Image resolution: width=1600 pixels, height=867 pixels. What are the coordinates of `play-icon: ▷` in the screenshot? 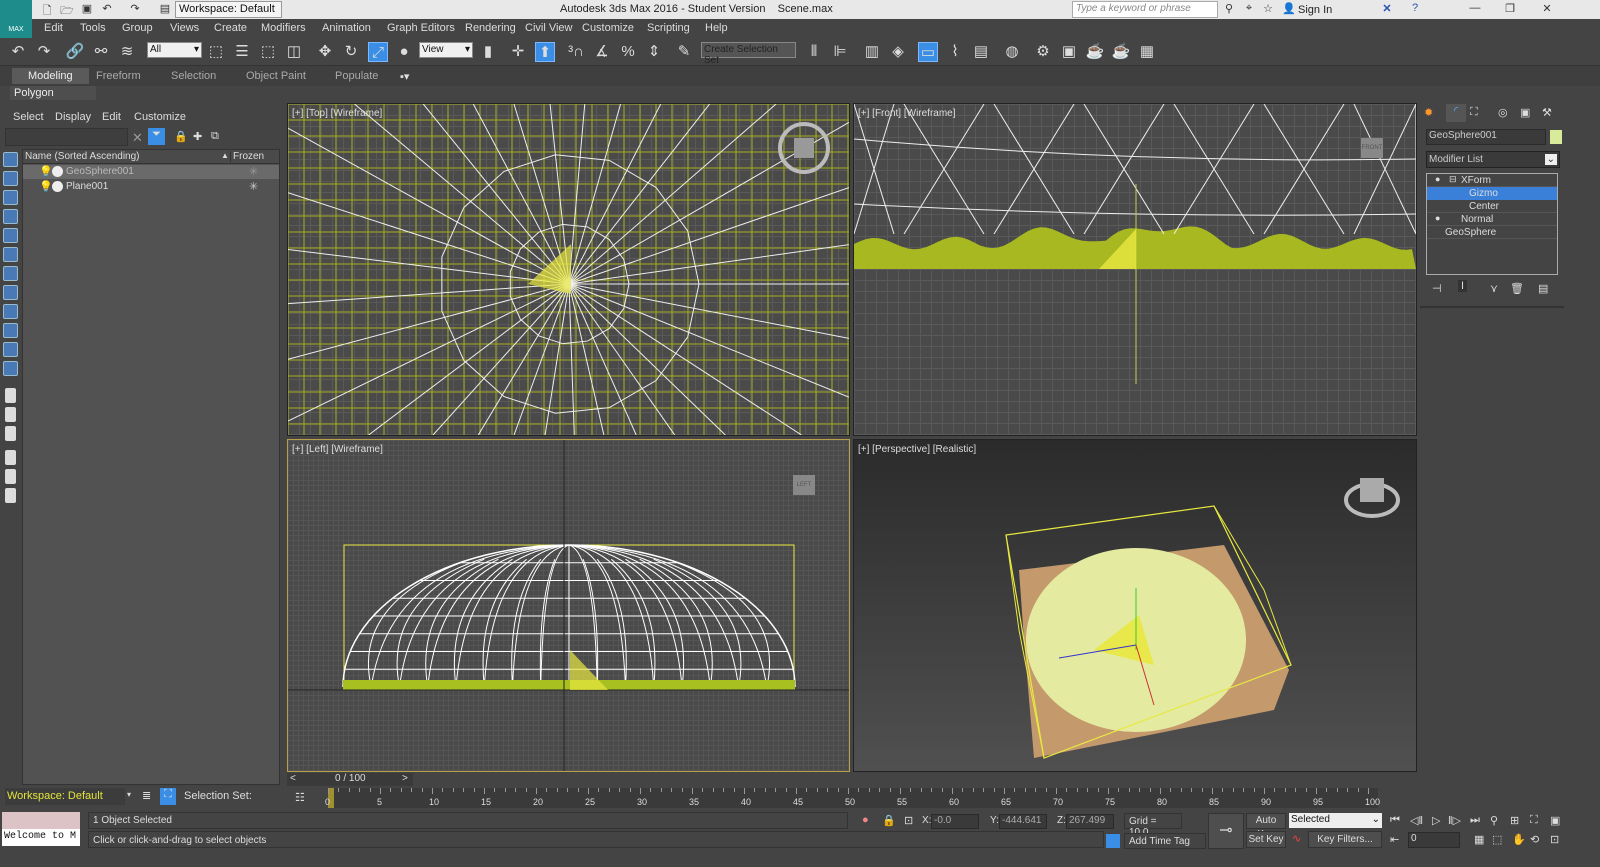 It's located at (1436, 820).